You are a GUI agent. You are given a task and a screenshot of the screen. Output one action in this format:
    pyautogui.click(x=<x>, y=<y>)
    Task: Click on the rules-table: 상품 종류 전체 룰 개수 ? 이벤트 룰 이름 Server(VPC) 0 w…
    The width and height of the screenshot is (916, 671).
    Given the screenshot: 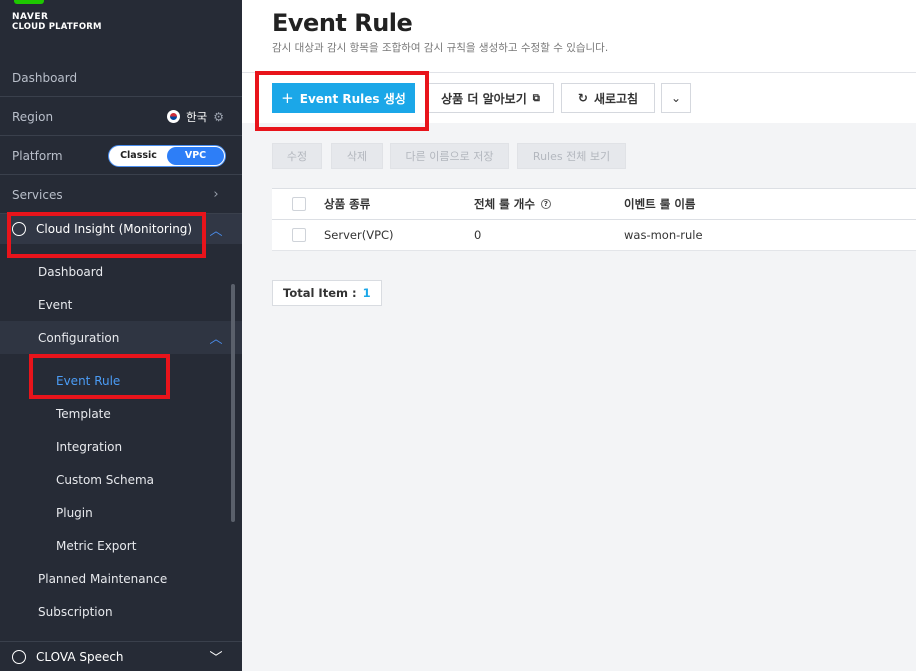 What is the action you would take?
    pyautogui.click(x=594, y=219)
    